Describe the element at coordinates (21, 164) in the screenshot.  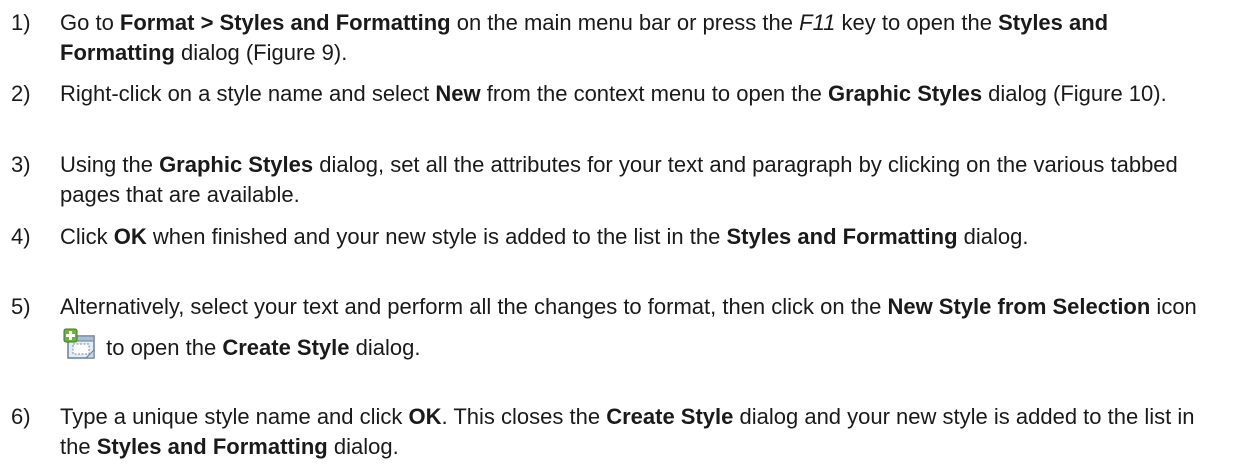
I see `step-number: 3)` at that location.